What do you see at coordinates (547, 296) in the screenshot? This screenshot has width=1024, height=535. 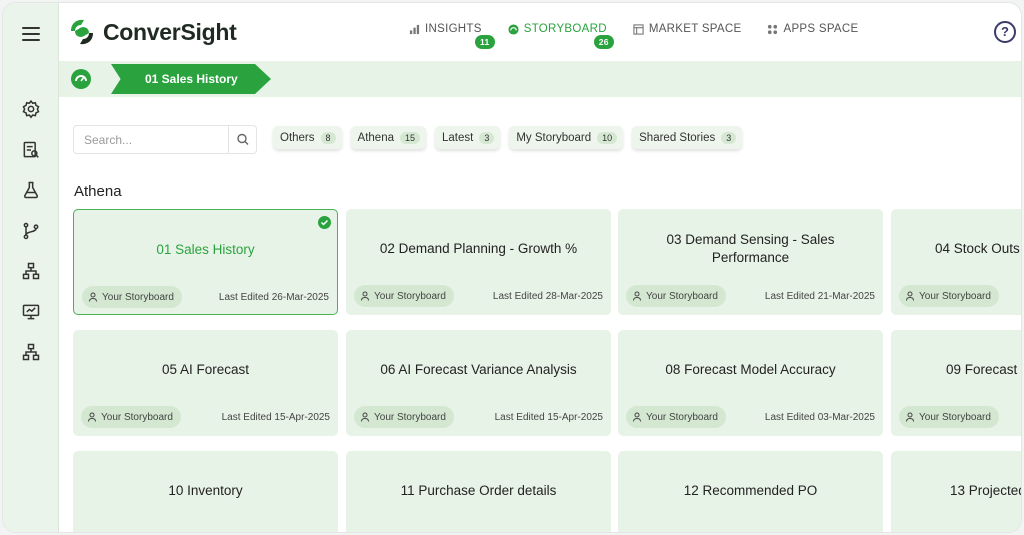 I see `last-edited: Last Edited 28-Mar-2025` at bounding box center [547, 296].